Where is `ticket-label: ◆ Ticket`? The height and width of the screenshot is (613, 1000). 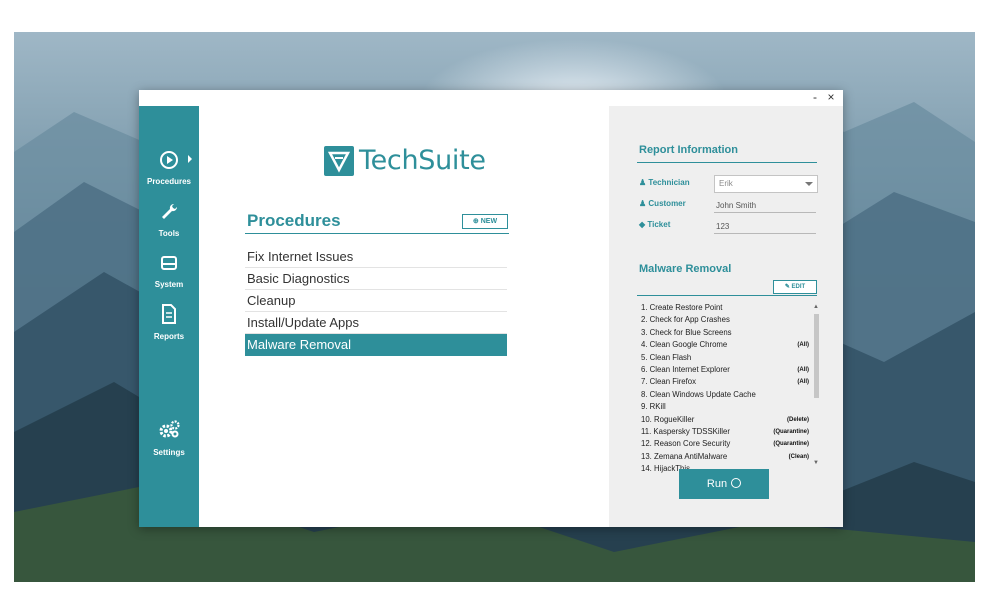 ticket-label: ◆ Ticket is located at coordinates (655, 224).